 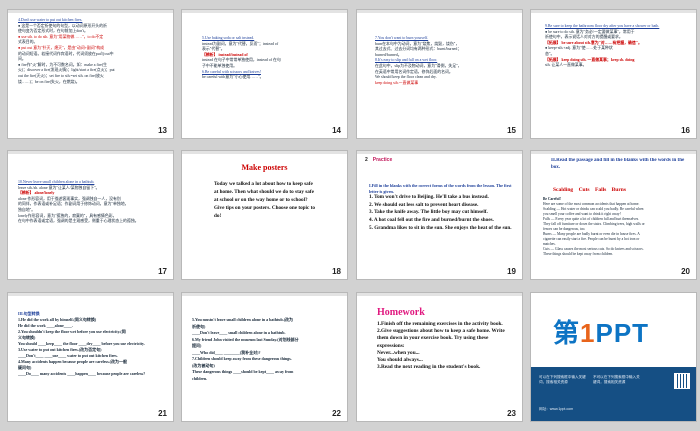 What do you see at coordinates (619, 190) in the screenshot?
I see `word-item: Burns` at bounding box center [619, 190].